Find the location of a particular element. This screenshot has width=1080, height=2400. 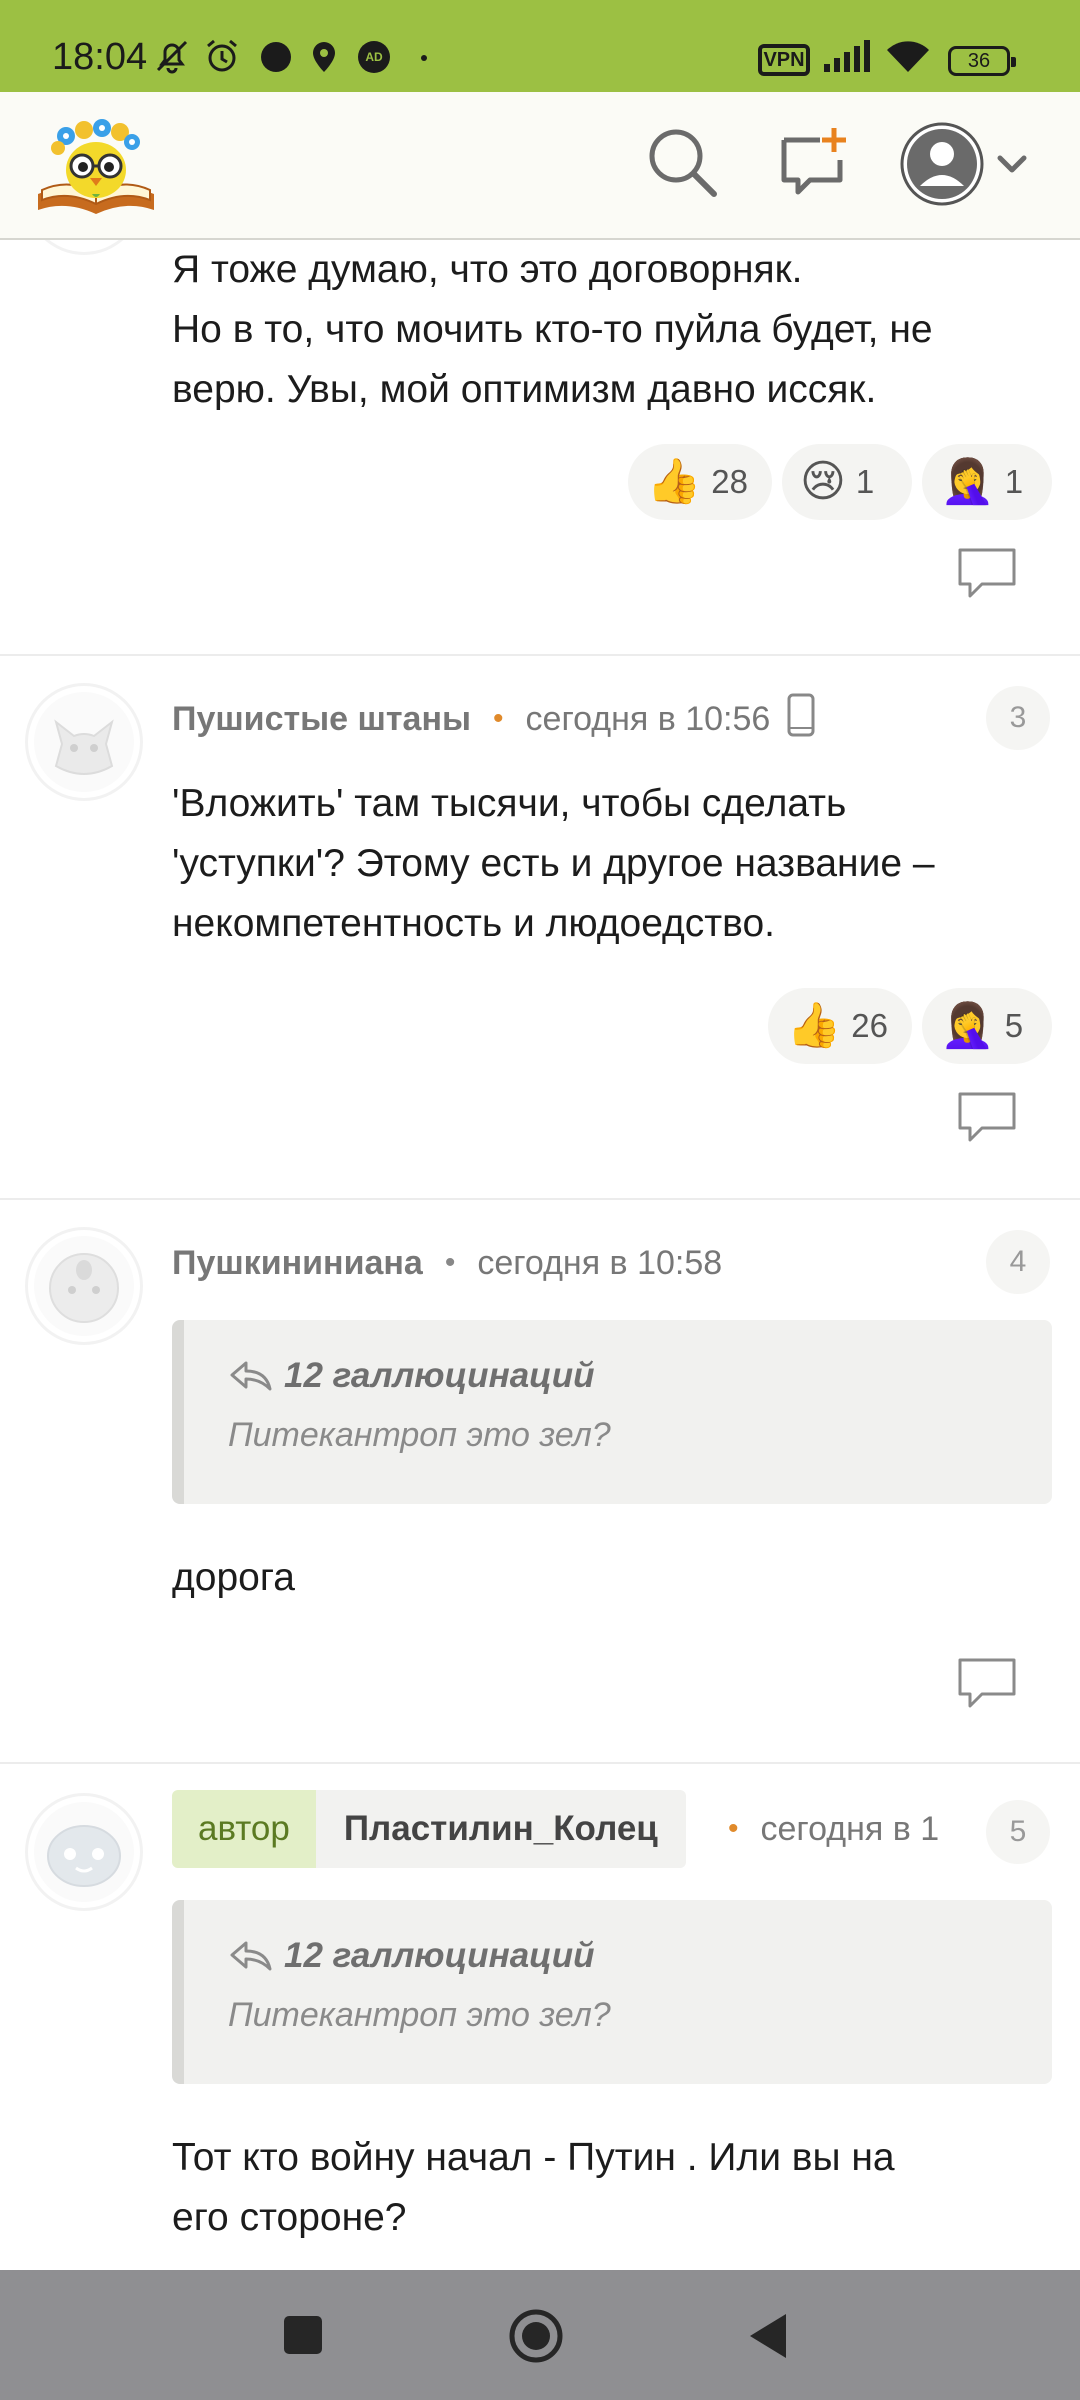

new-post-icon is located at coordinates (813, 161).